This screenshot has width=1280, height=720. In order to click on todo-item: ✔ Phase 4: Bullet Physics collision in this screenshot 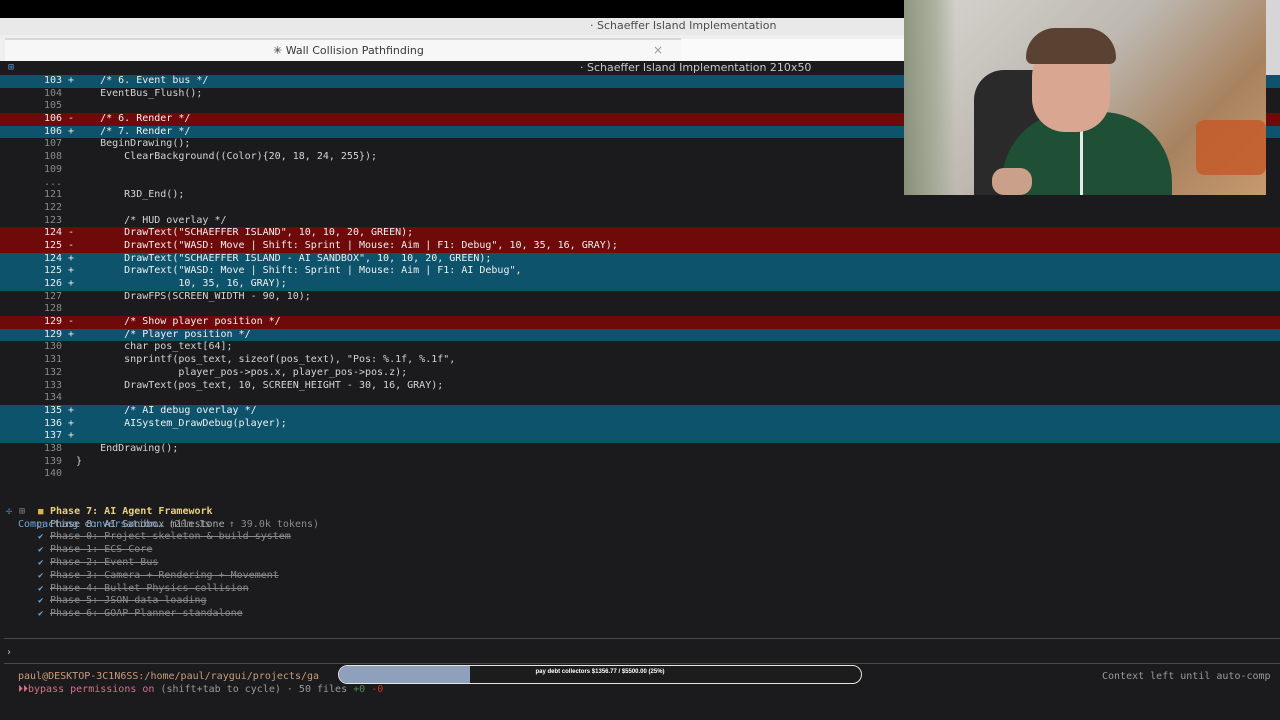, I will do `click(640, 589)`.